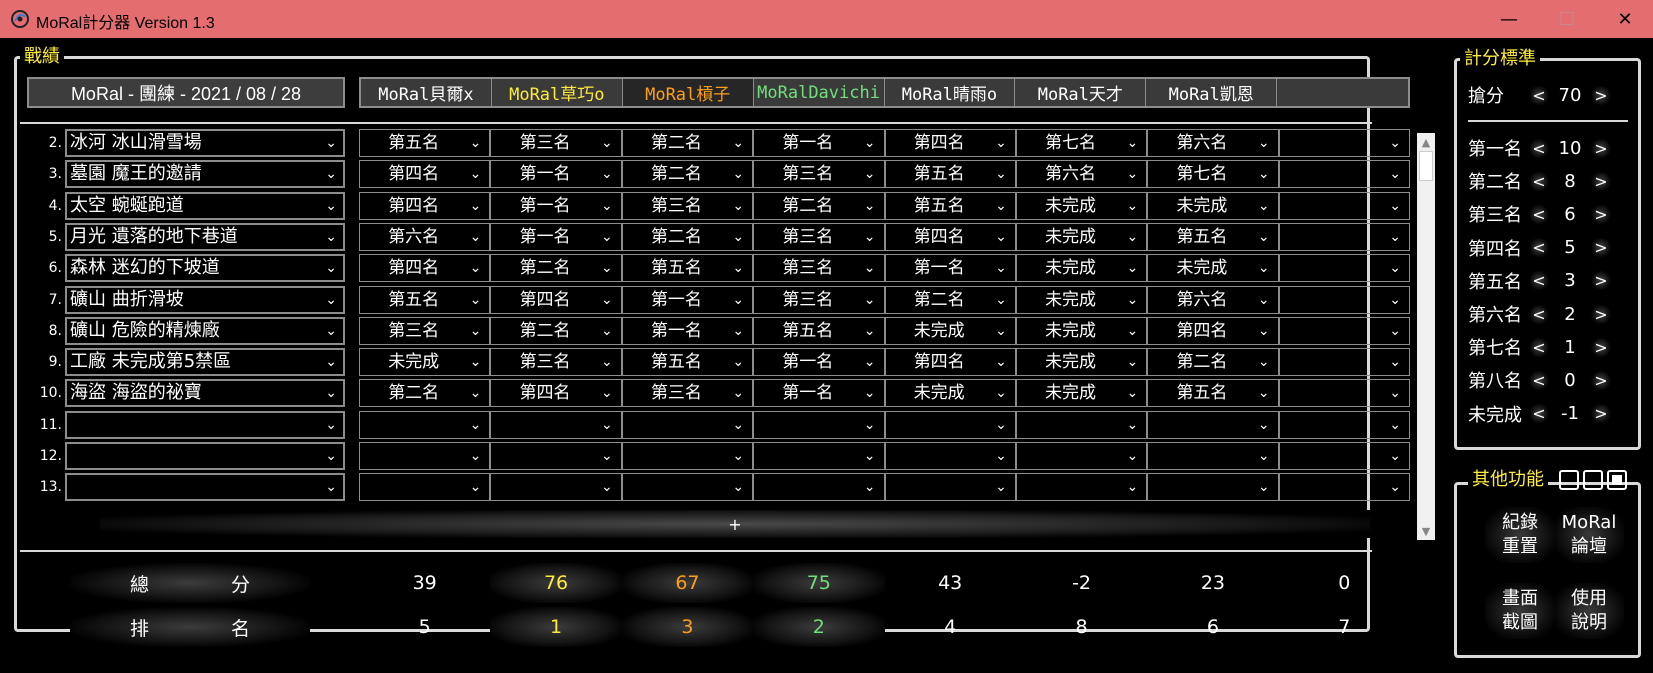  What do you see at coordinates (205, 236) in the screenshot?
I see `stage-select: 月光 遺落的地下巷道 ⌄` at bounding box center [205, 236].